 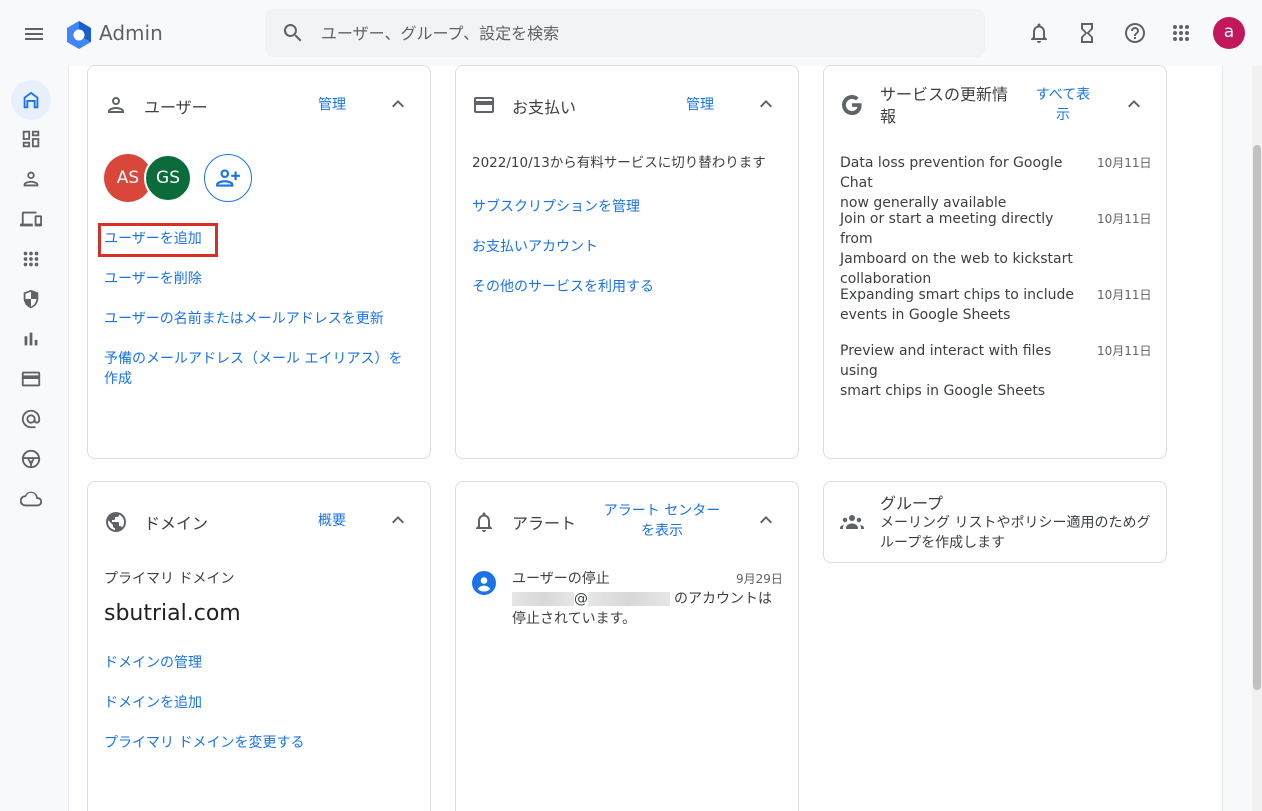 What do you see at coordinates (1135, 33) in the screenshot?
I see `help-icon` at bounding box center [1135, 33].